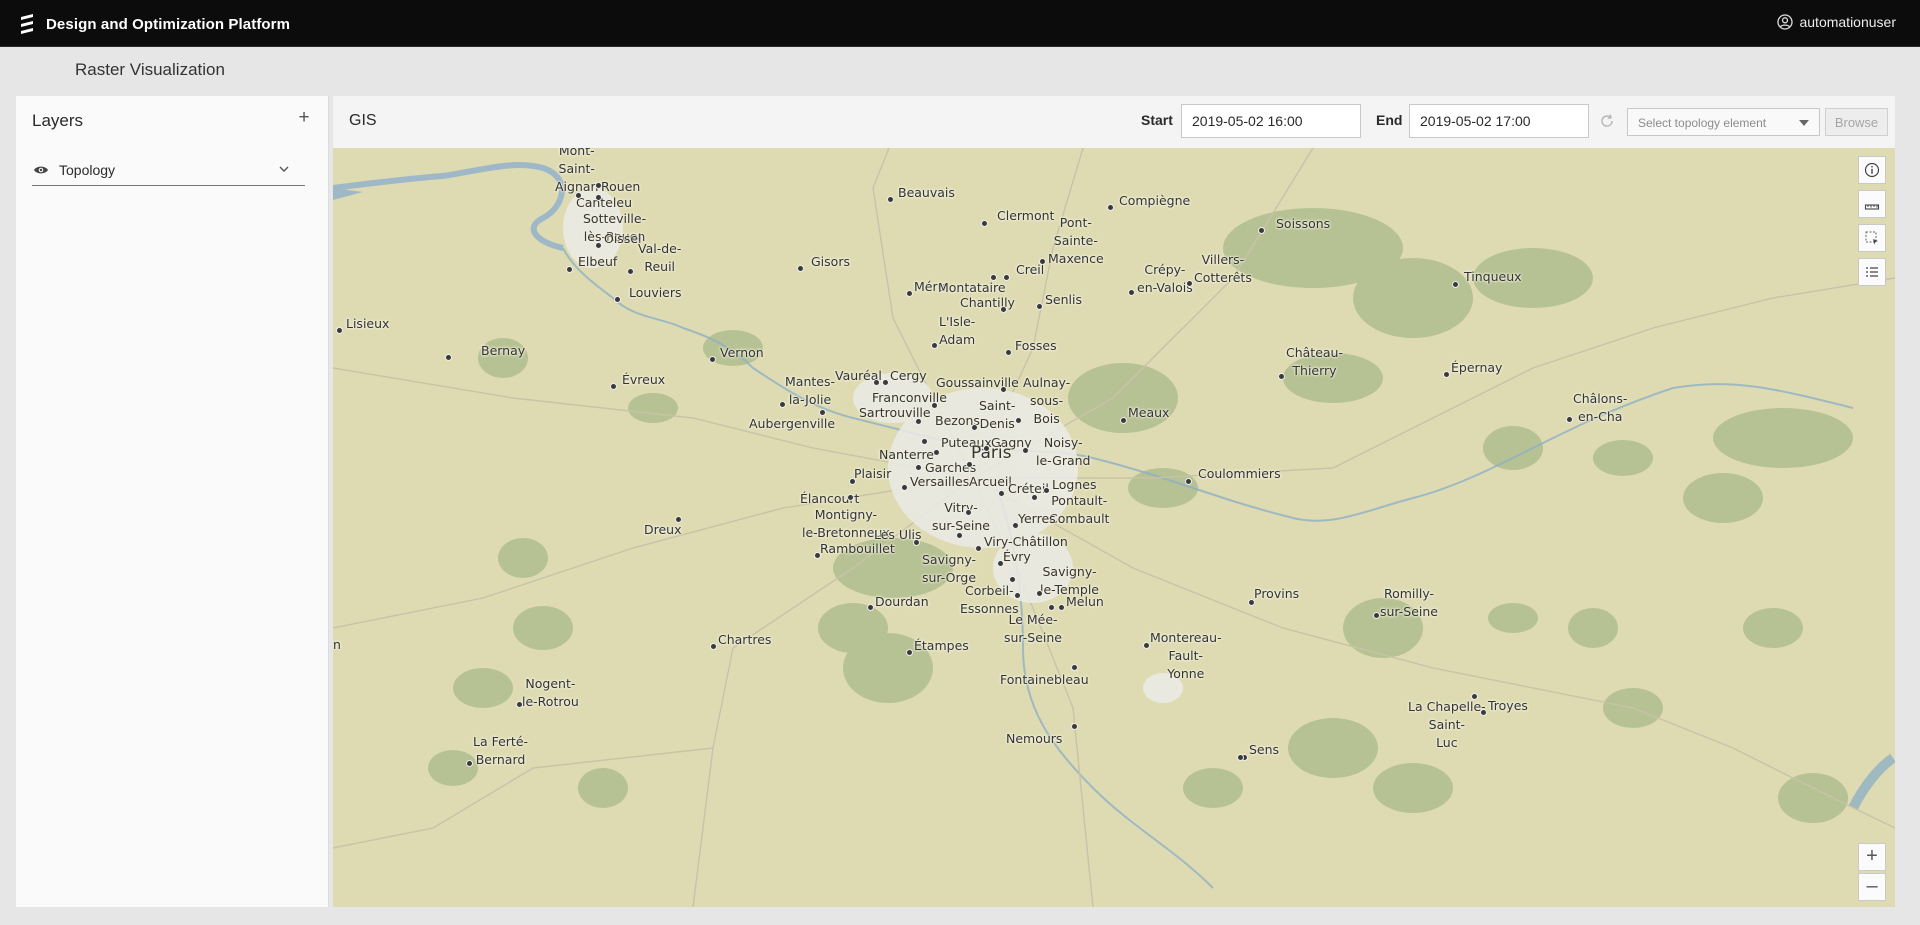  Describe the element at coordinates (58, 120) in the screenshot. I see `layers-title: Layers` at that location.